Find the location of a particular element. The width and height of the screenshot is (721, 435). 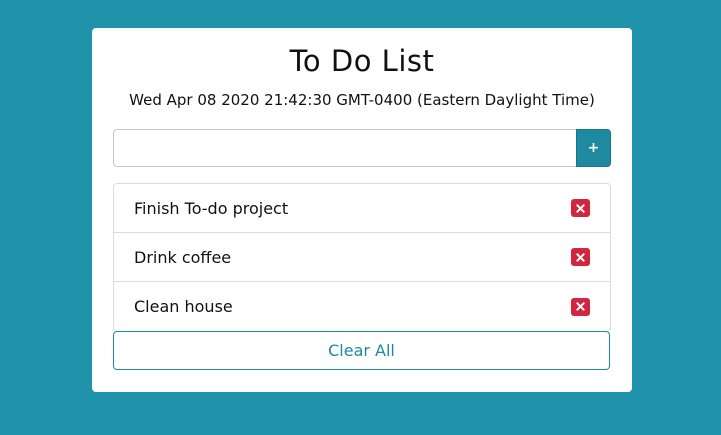

todo-item-label: Clean house is located at coordinates (183, 306).